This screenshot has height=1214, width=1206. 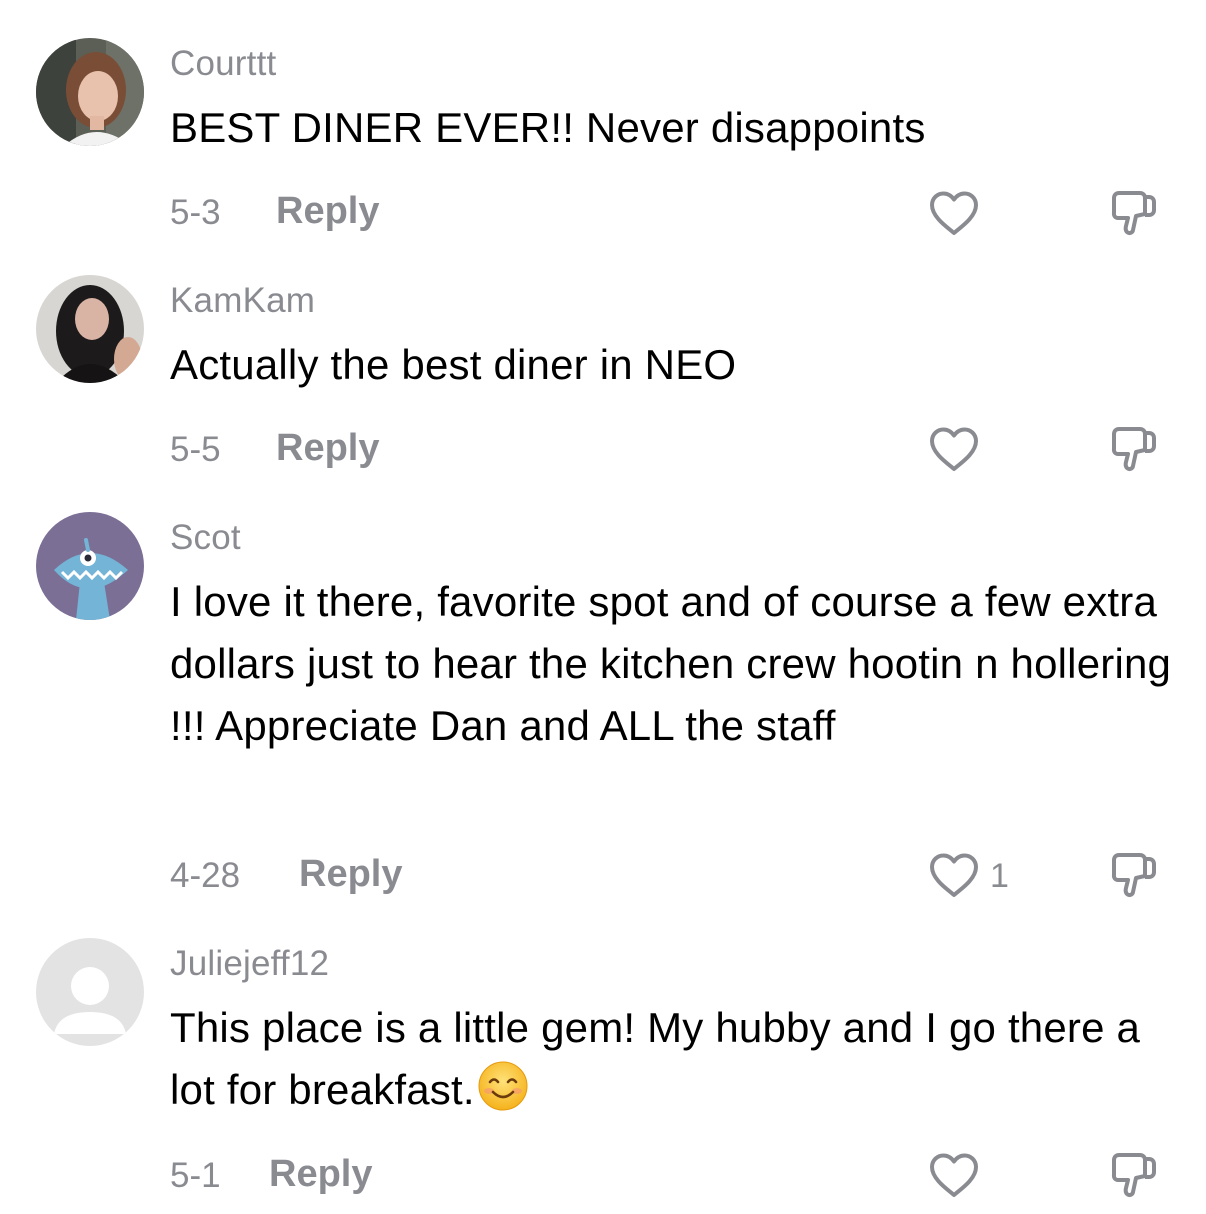 What do you see at coordinates (205, 875) in the screenshot?
I see `comment-date: 4-28` at bounding box center [205, 875].